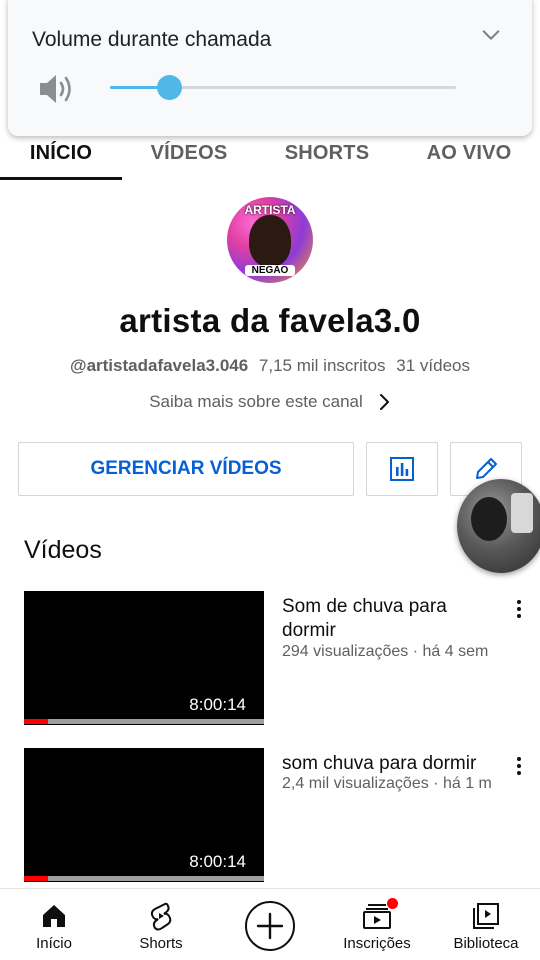  I want to click on video-meta: 294 visualizações · há 4 sem, so click(385, 651).